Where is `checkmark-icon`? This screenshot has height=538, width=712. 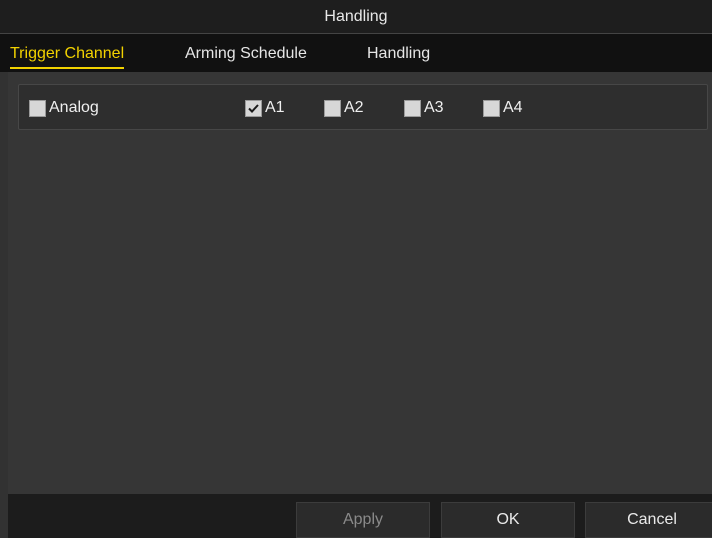 checkmark-icon is located at coordinates (253, 108).